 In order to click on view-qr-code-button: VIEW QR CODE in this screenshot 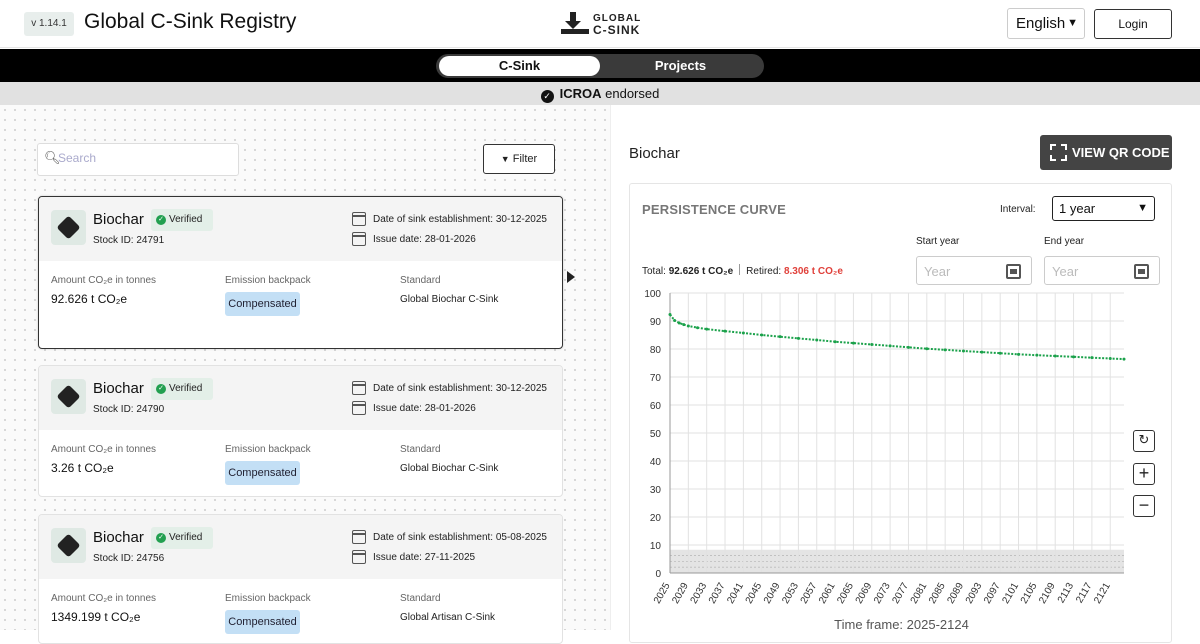, I will do `click(1106, 152)`.